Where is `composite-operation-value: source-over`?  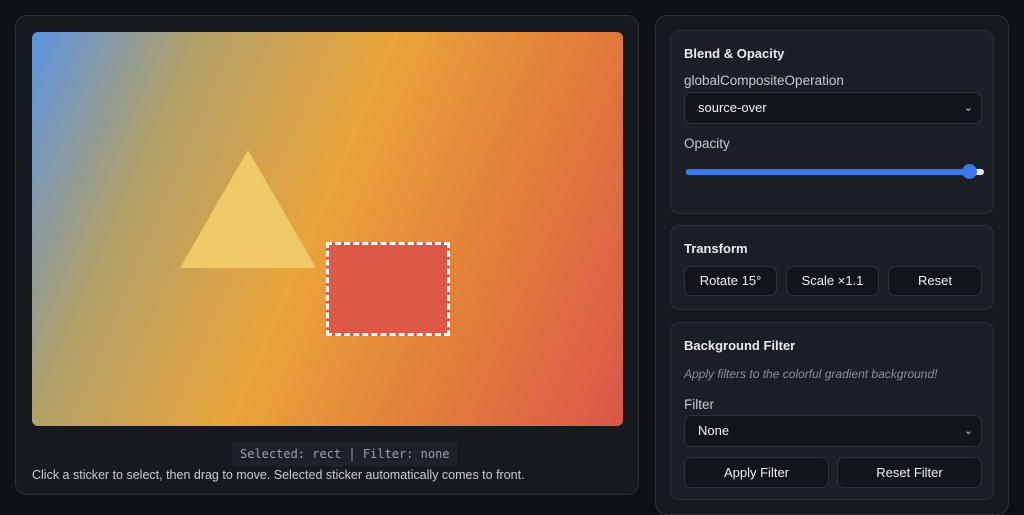
composite-operation-value: source-over is located at coordinates (732, 107).